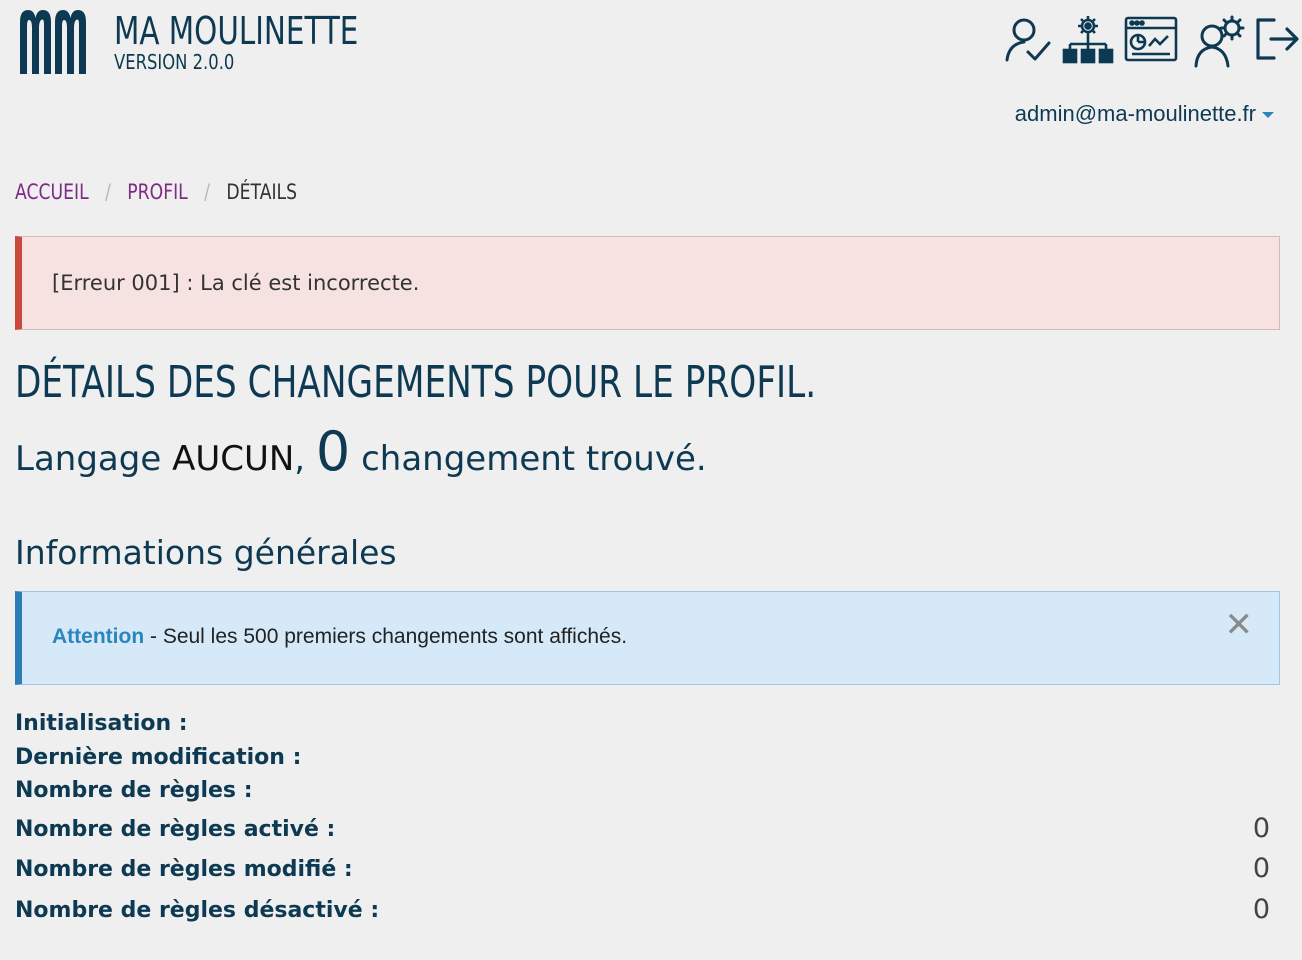 Image resolution: width=1302 pixels, height=960 pixels. What do you see at coordinates (642, 909) in the screenshot?
I see `info-row-rules-deactivated: Nombre de règles désactivé : 0` at bounding box center [642, 909].